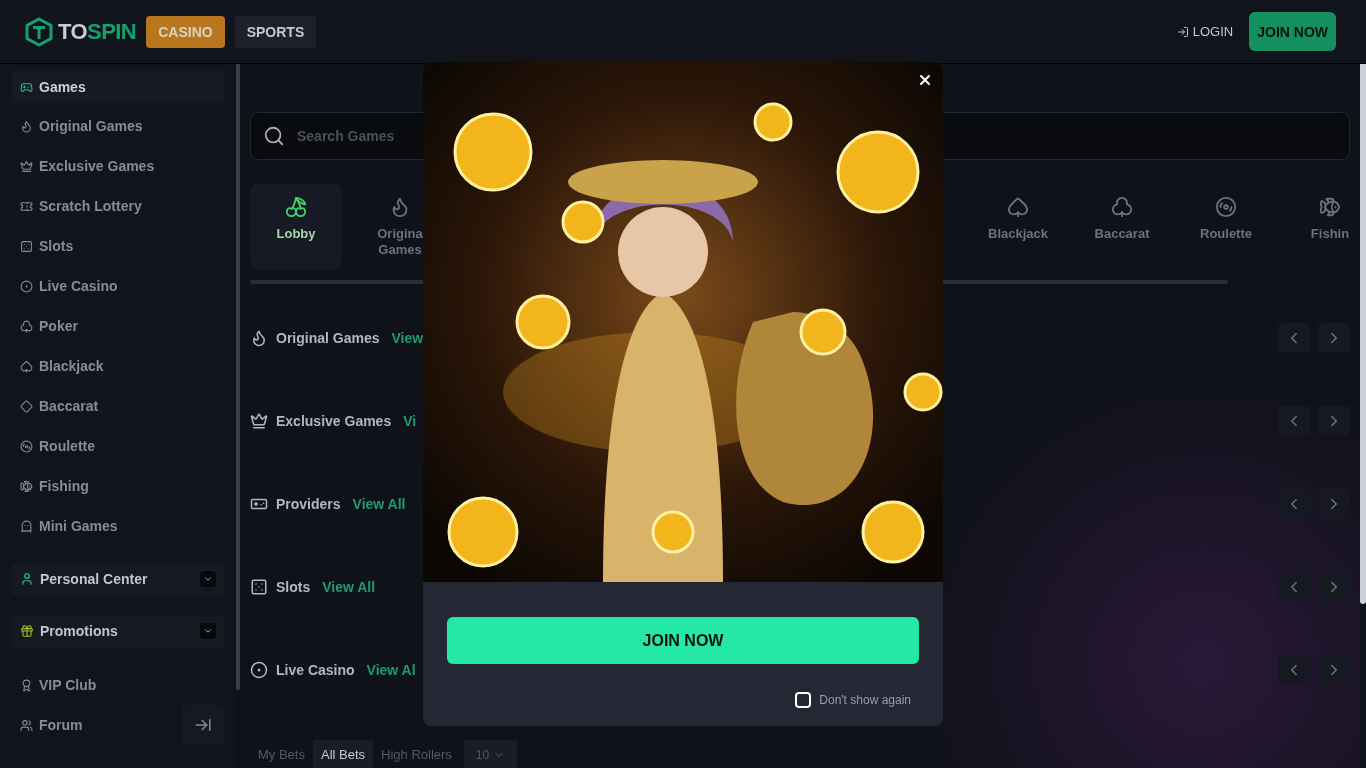  I want to click on sidebar-group: Promotions, so click(118, 631).